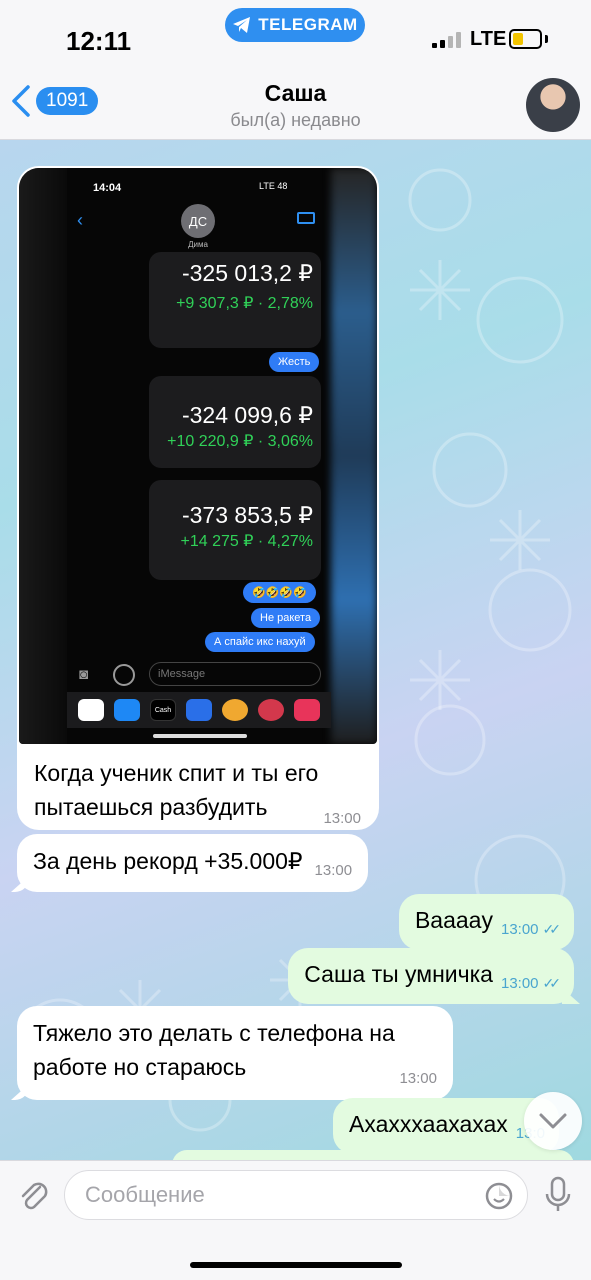 The width and height of the screenshot is (591, 1280). Describe the element at coordinates (260, 642) in the screenshot. I see `embedded-sent-message: А спайс икс нахуй` at that location.